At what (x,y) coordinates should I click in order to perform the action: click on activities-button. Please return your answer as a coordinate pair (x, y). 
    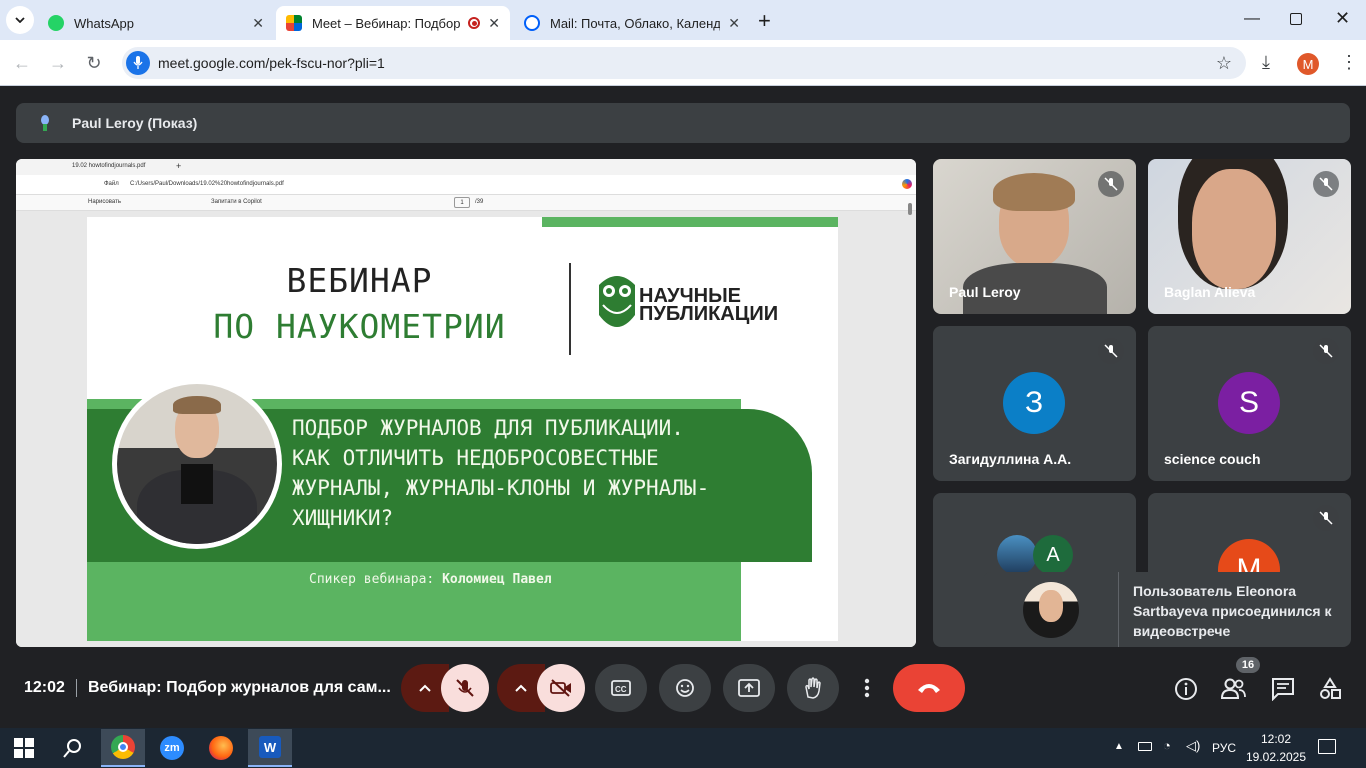
    Looking at the image, I should click on (1330, 691).